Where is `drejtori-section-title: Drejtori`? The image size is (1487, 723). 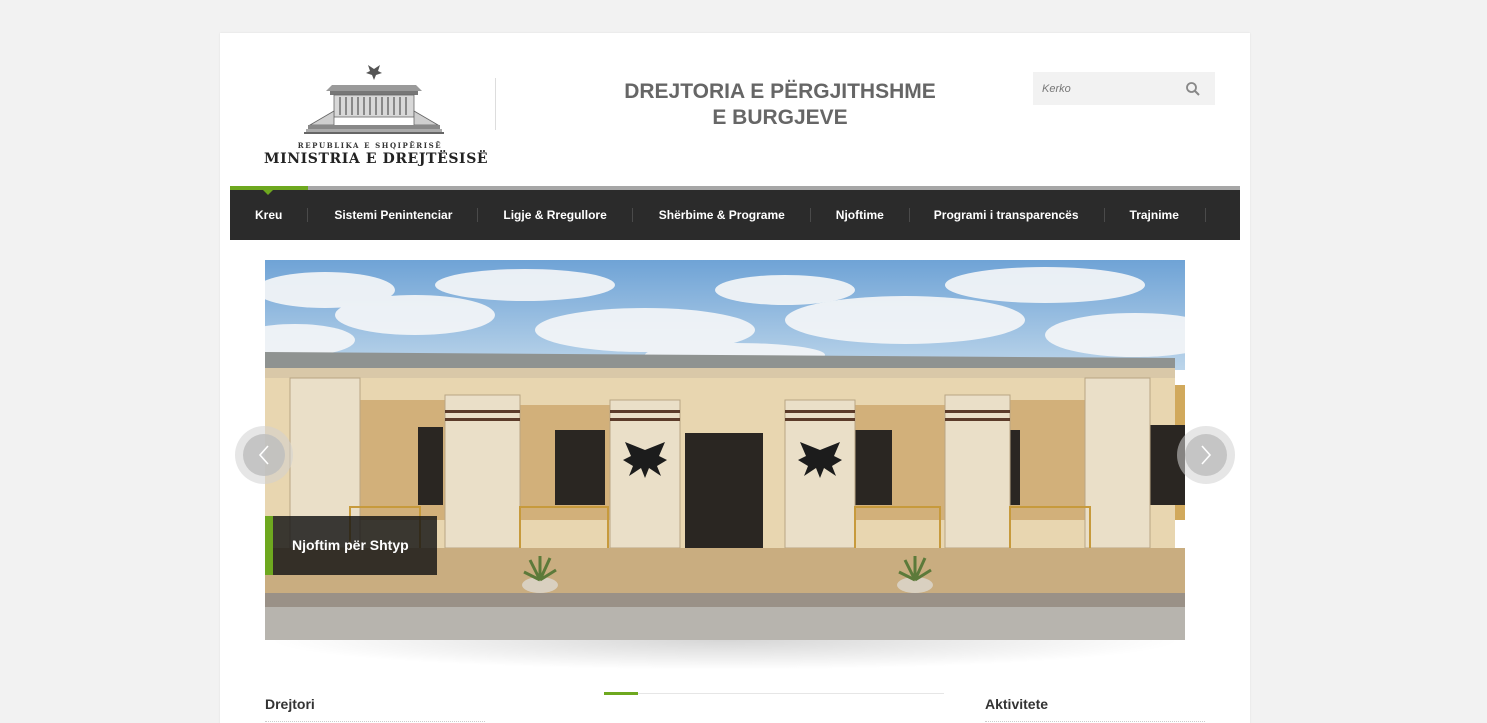 drejtori-section-title: Drejtori is located at coordinates (290, 704).